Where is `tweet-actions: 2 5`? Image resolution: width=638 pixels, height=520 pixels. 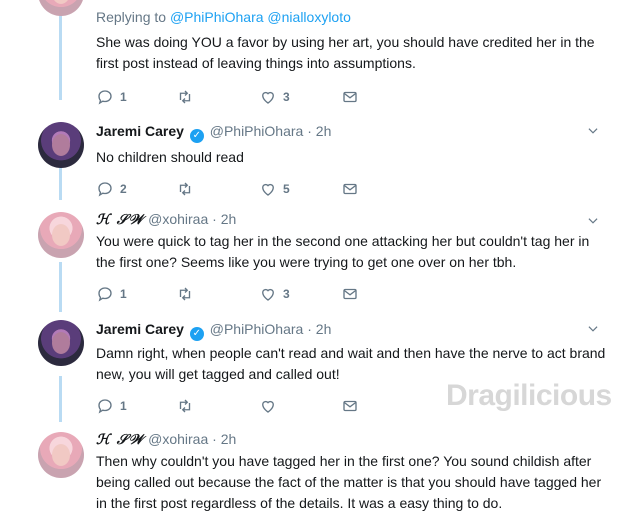 tweet-actions: 2 5 is located at coordinates (353, 190).